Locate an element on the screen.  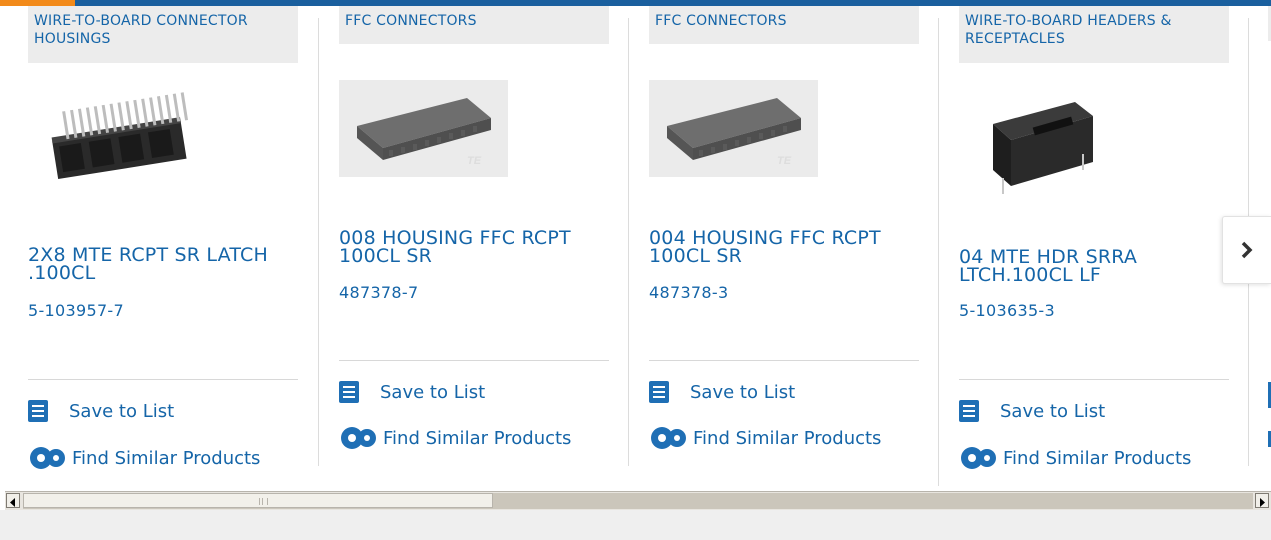
horizontal-scrollbar is located at coordinates (638, 500).